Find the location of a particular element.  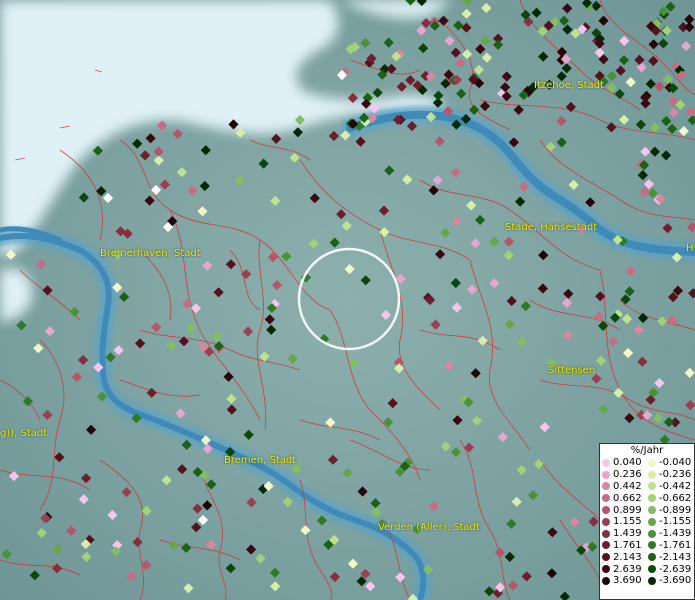

legend-entry: -2.143 is located at coordinates (671, 557).